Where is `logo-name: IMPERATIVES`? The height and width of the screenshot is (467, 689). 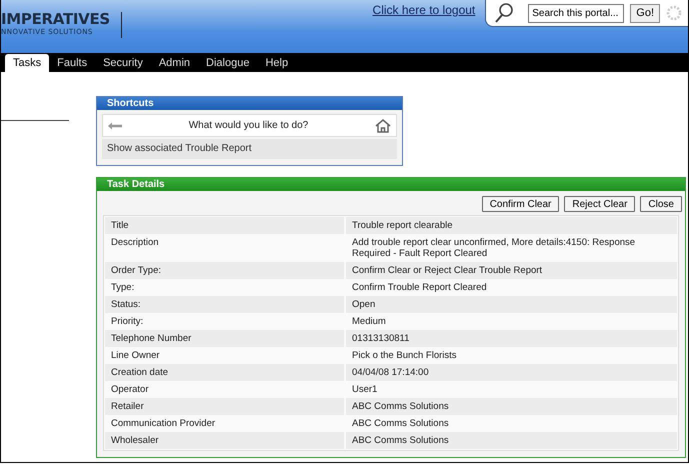 logo-name: IMPERATIVES is located at coordinates (55, 19).